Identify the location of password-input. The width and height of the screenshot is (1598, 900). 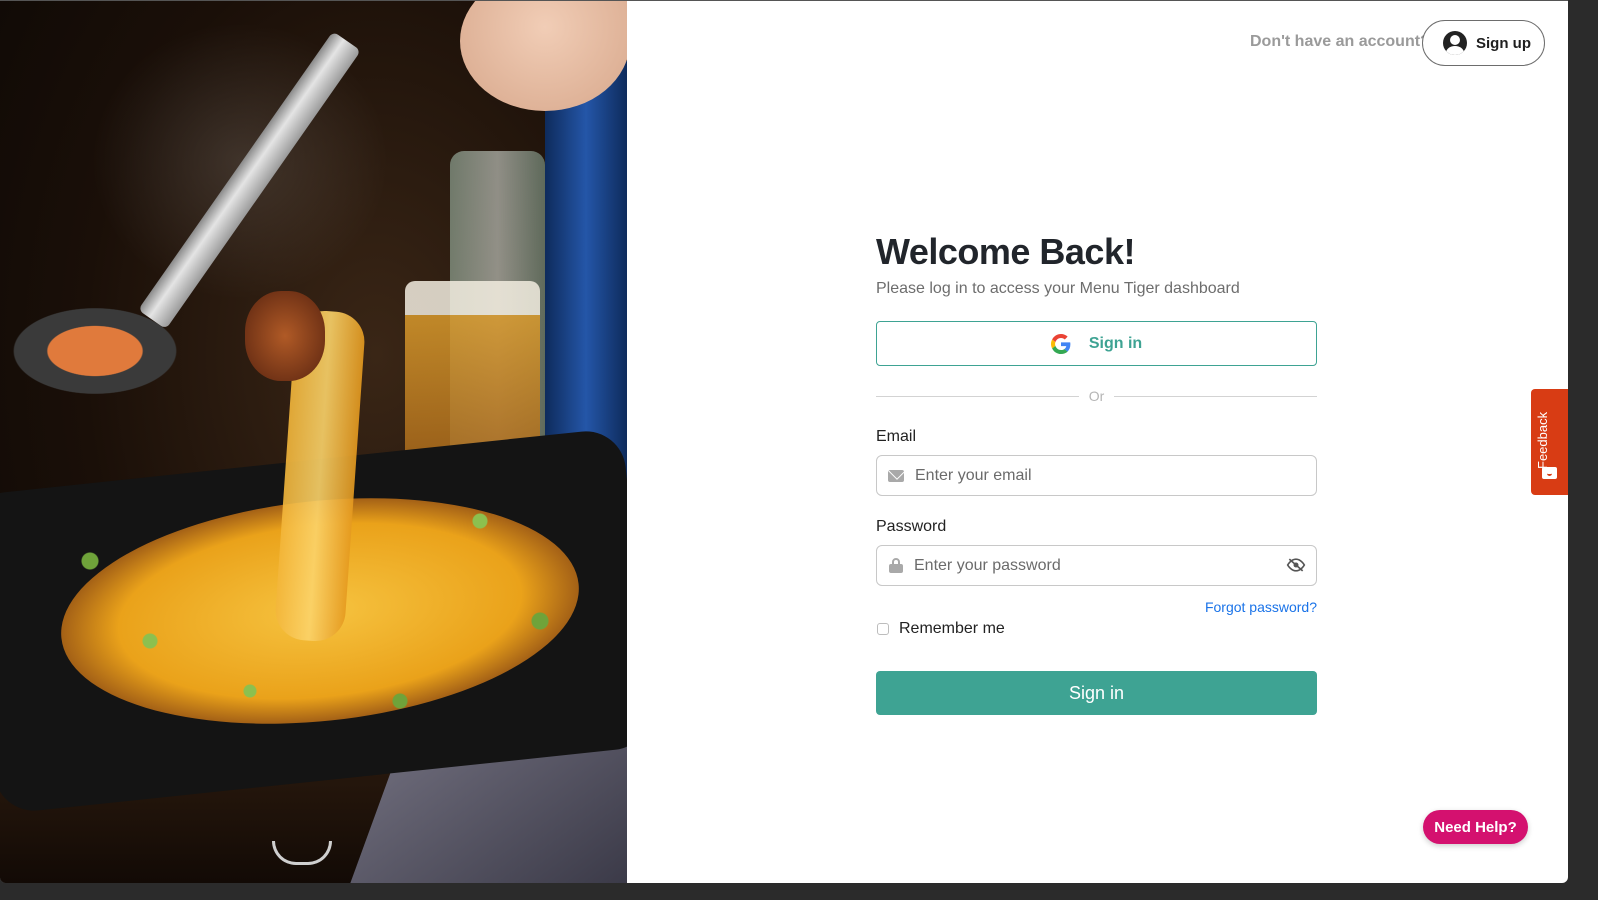
(1094, 565).